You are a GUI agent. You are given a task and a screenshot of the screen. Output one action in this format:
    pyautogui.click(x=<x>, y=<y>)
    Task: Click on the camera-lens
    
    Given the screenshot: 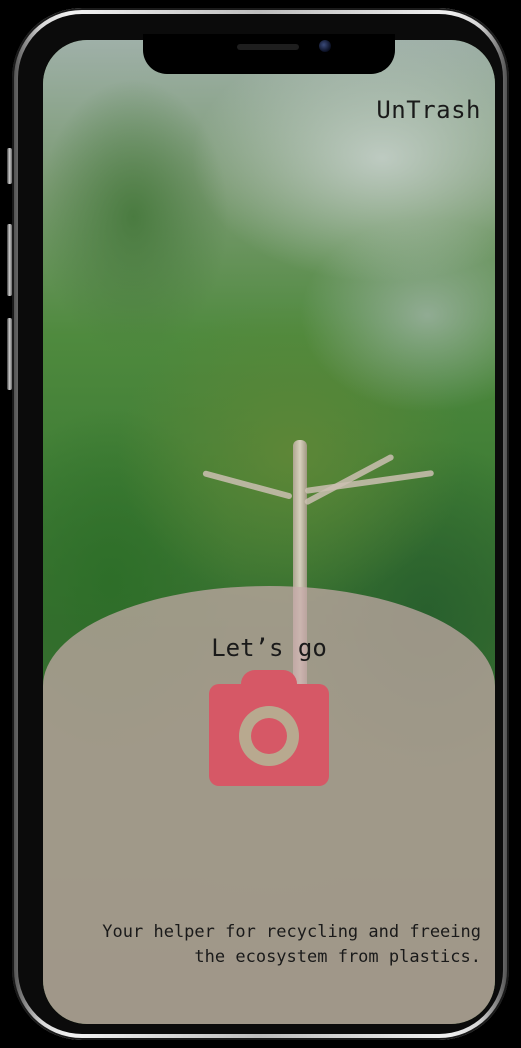 What is the action you would take?
    pyautogui.click(x=269, y=736)
    